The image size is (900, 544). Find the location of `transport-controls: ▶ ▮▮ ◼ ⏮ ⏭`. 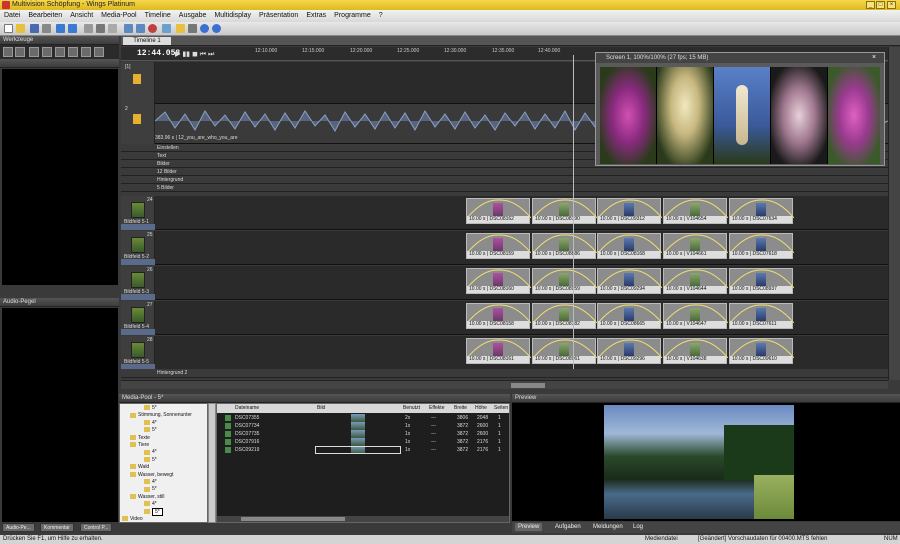

transport-controls: ▶ ▮▮ ◼ ⏮ ⏭ is located at coordinates (194, 54).